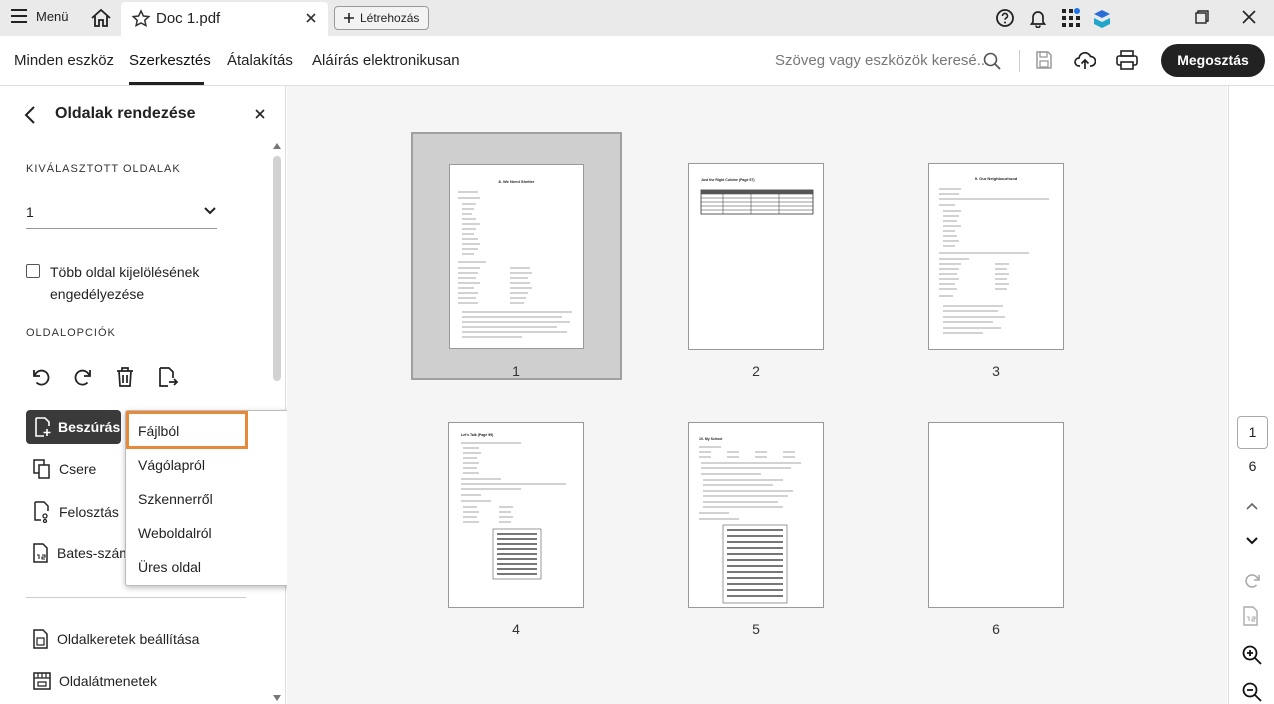 This screenshot has width=1274, height=704. What do you see at coordinates (1252, 506) in the screenshot?
I see `chevron-up-icon` at bounding box center [1252, 506].